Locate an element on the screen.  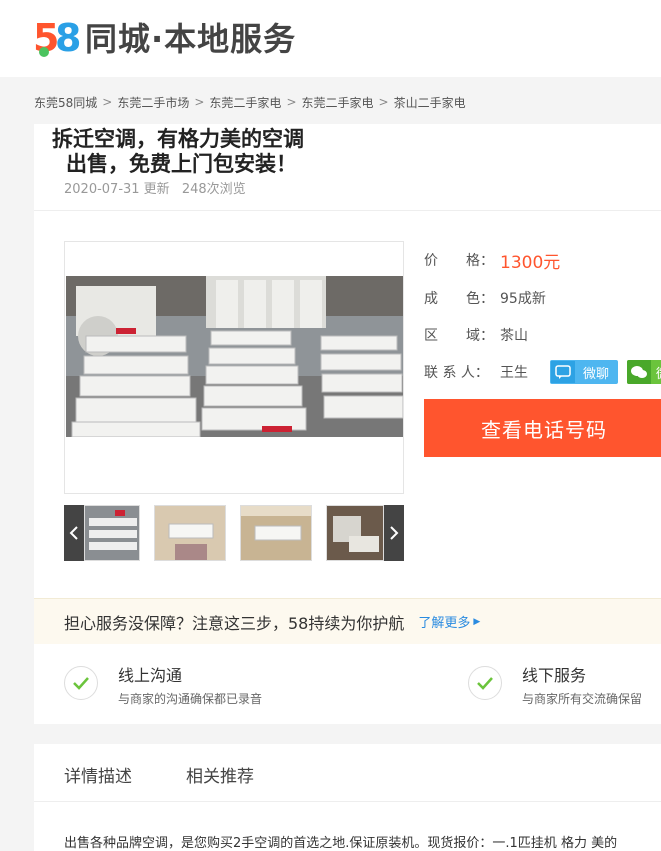
learn-more-link: 了解更多 ▶ is located at coordinates (449, 621).